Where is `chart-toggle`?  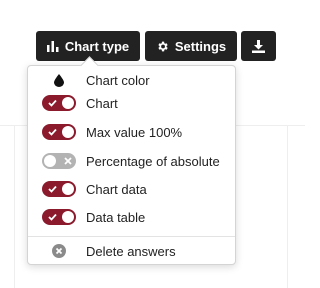 chart-toggle is located at coordinates (59, 103).